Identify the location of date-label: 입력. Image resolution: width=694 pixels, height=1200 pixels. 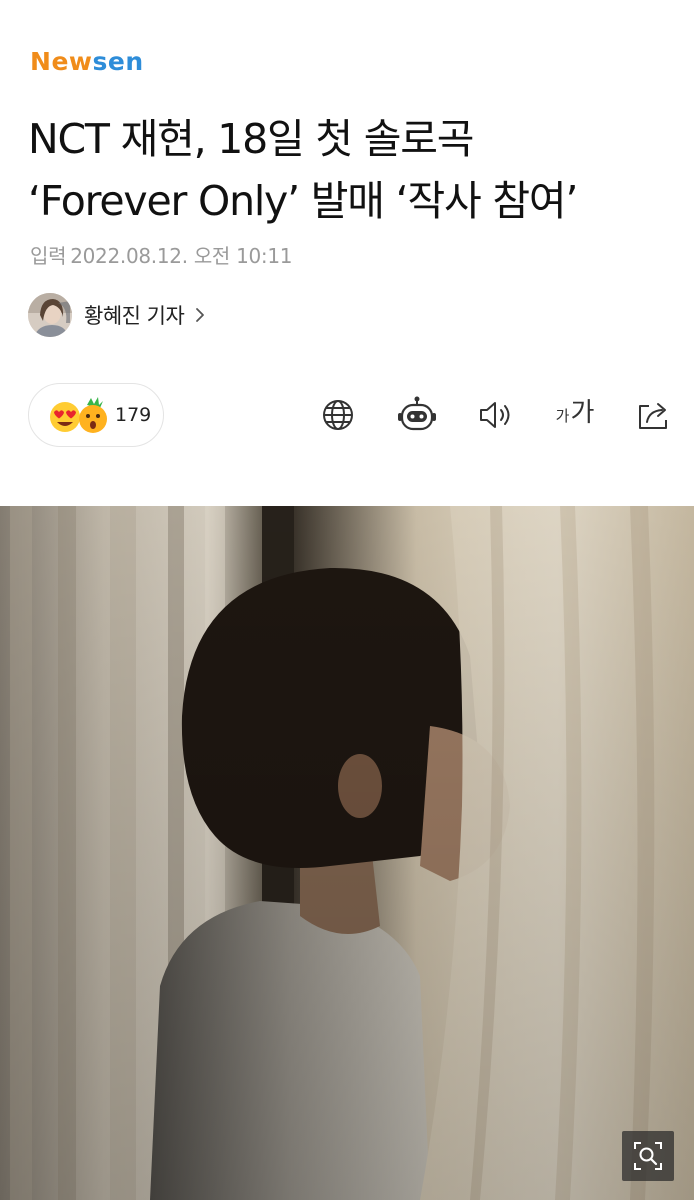
(48, 256).